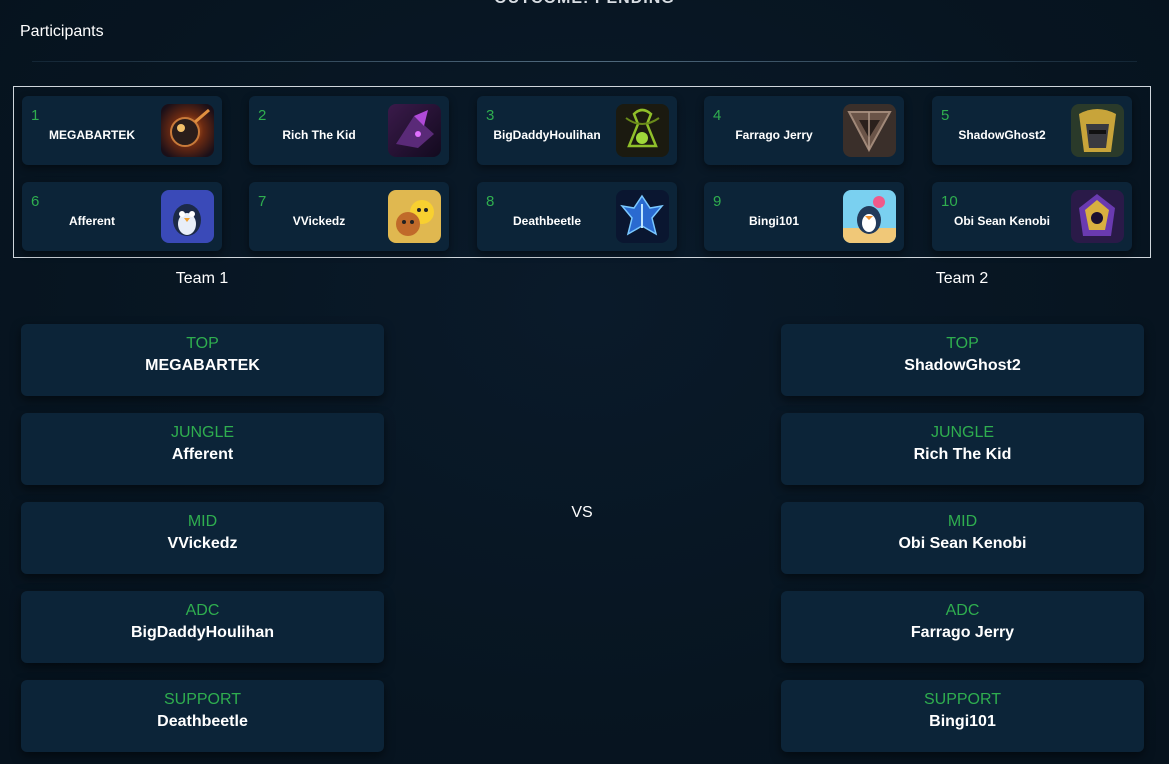 Image resolution: width=1169 pixels, height=764 pixels. I want to click on team-2-top-slot: TOP ShadowGhost2, so click(962, 360).